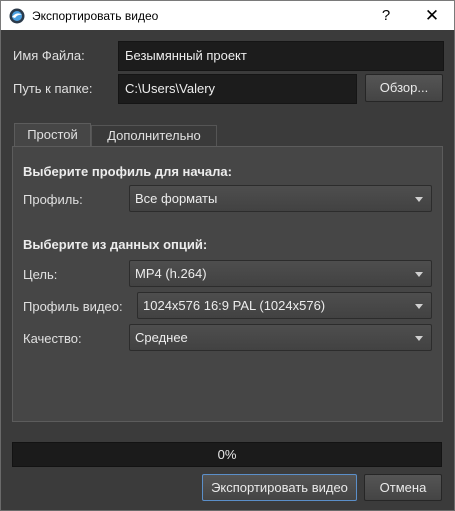 The width and height of the screenshot is (455, 511). What do you see at coordinates (280, 198) in the screenshot?
I see `profile-select: Все форматы` at bounding box center [280, 198].